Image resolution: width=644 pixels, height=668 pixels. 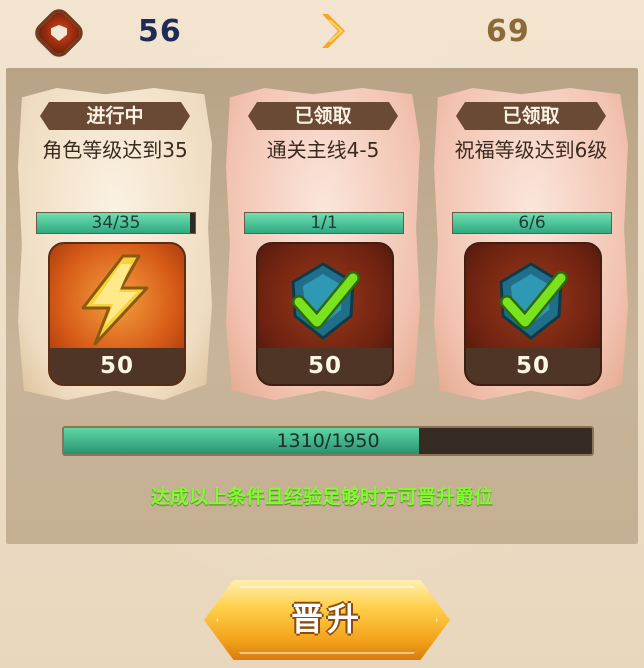 I want to click on promote-button: 晋升, so click(x=327, y=620).